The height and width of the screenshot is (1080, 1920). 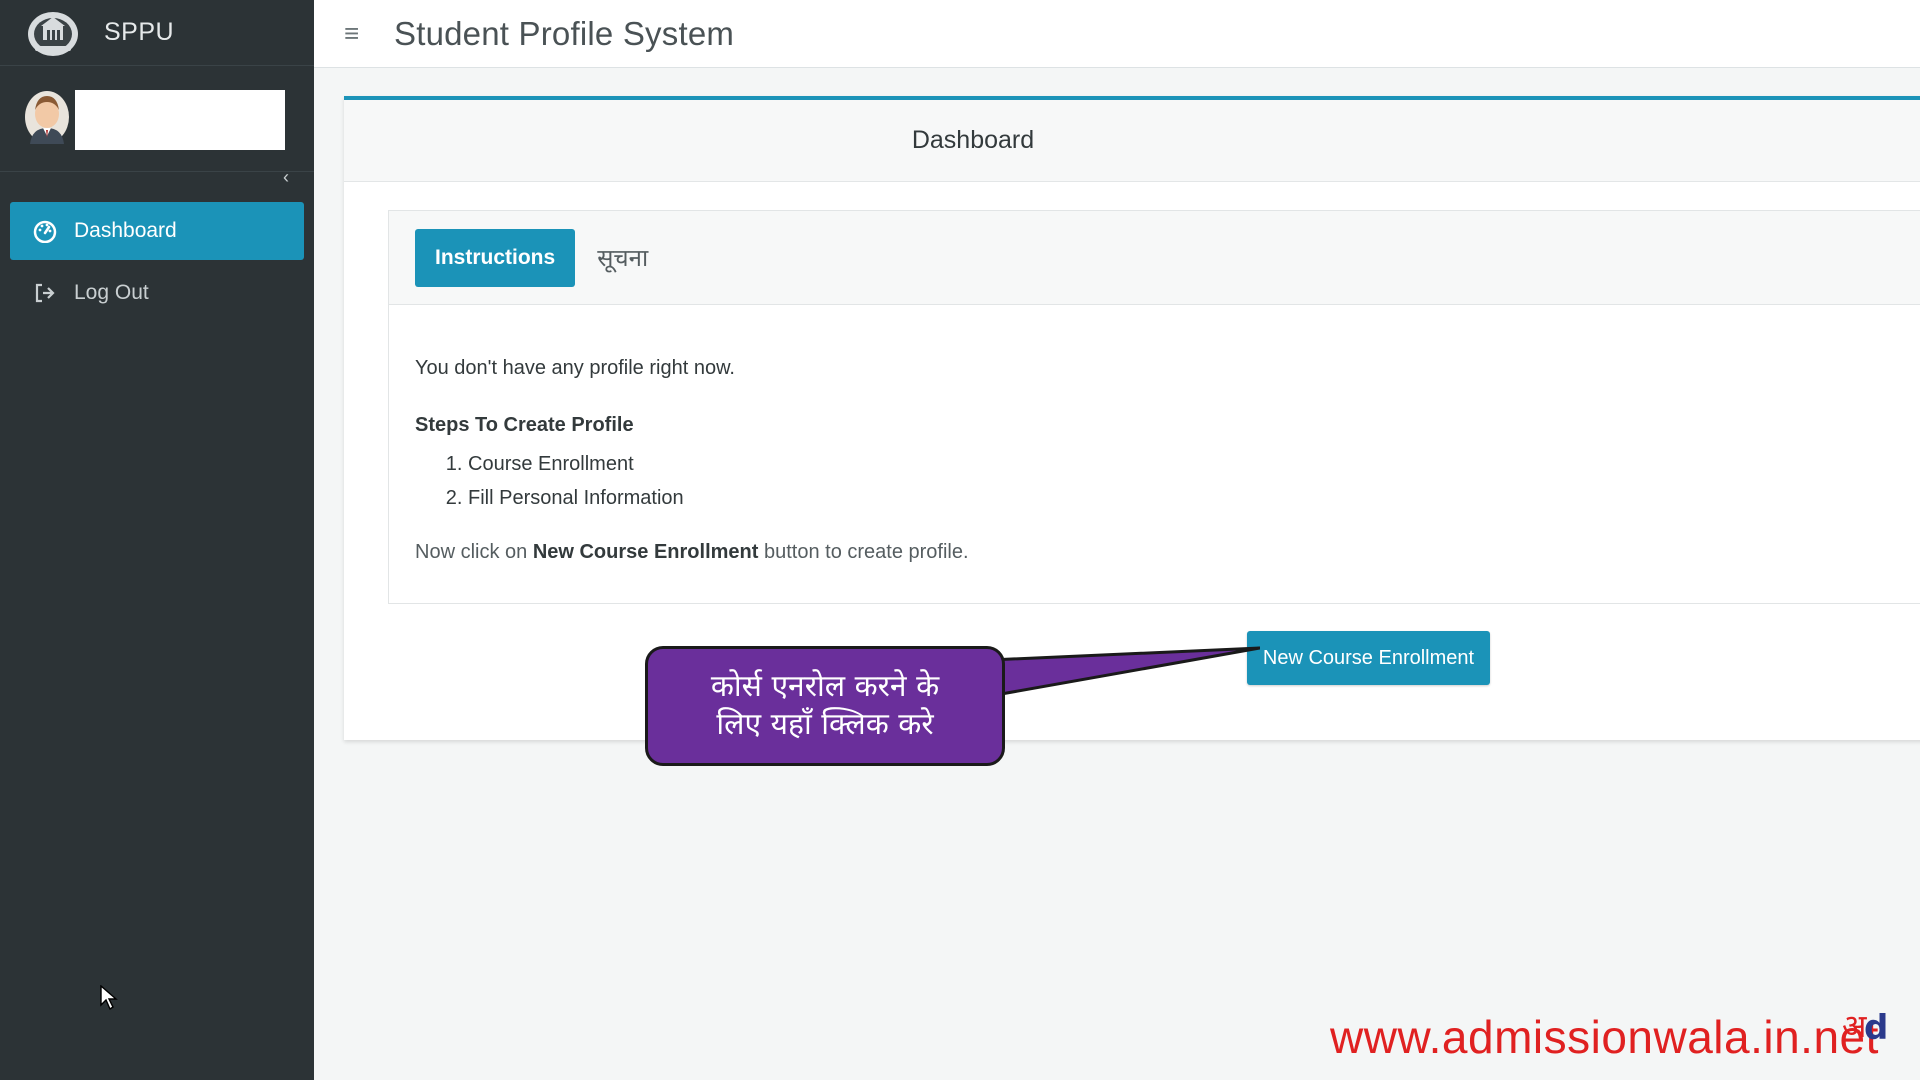 I want to click on sidebar-item-dashboard: Dashboard, so click(x=157, y=231).